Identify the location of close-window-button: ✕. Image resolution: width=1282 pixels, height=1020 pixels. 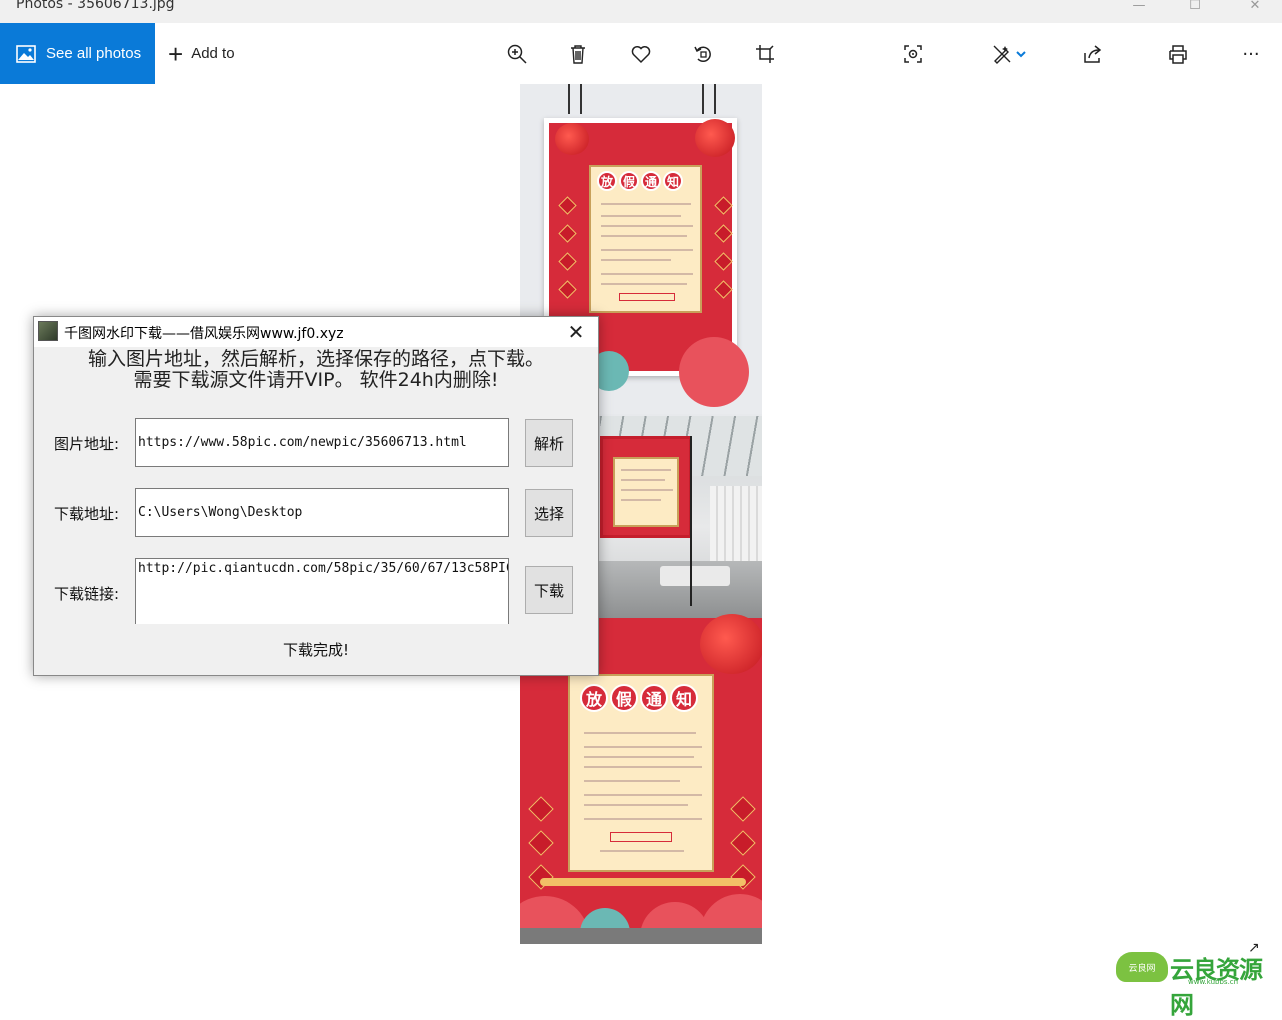
(1255, 8).